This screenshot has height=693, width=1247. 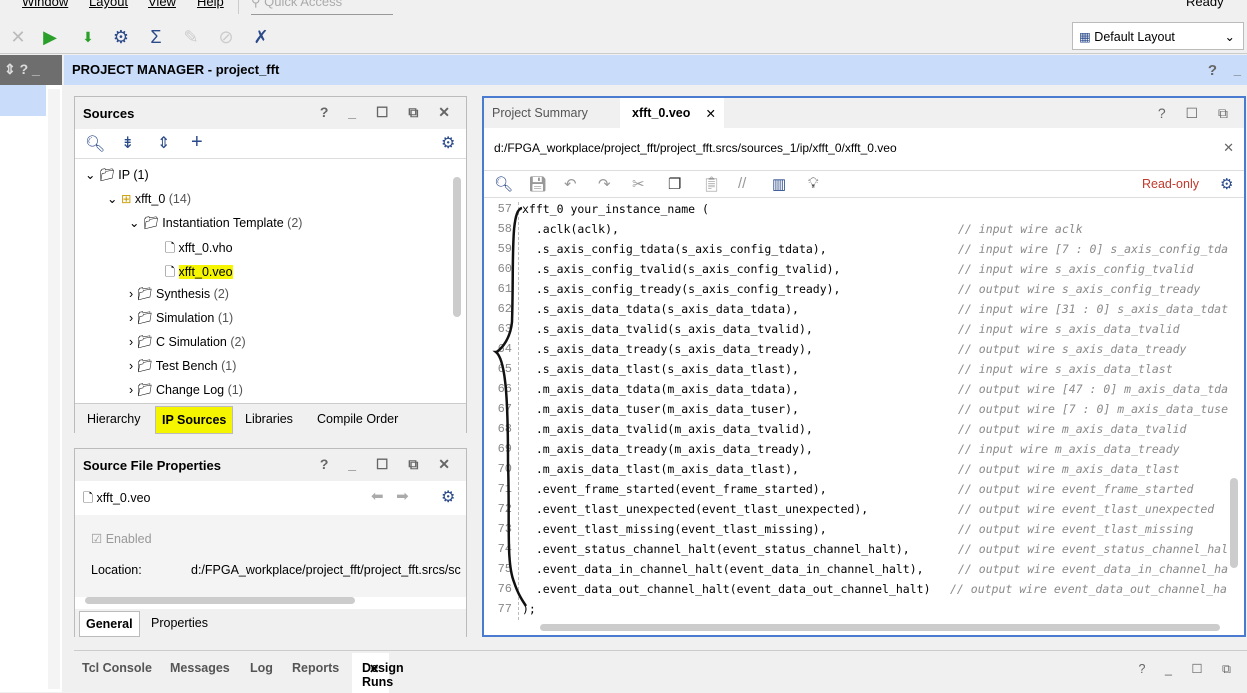 What do you see at coordinates (269, 419) in the screenshot?
I see `tab-libraries: Libraries` at bounding box center [269, 419].